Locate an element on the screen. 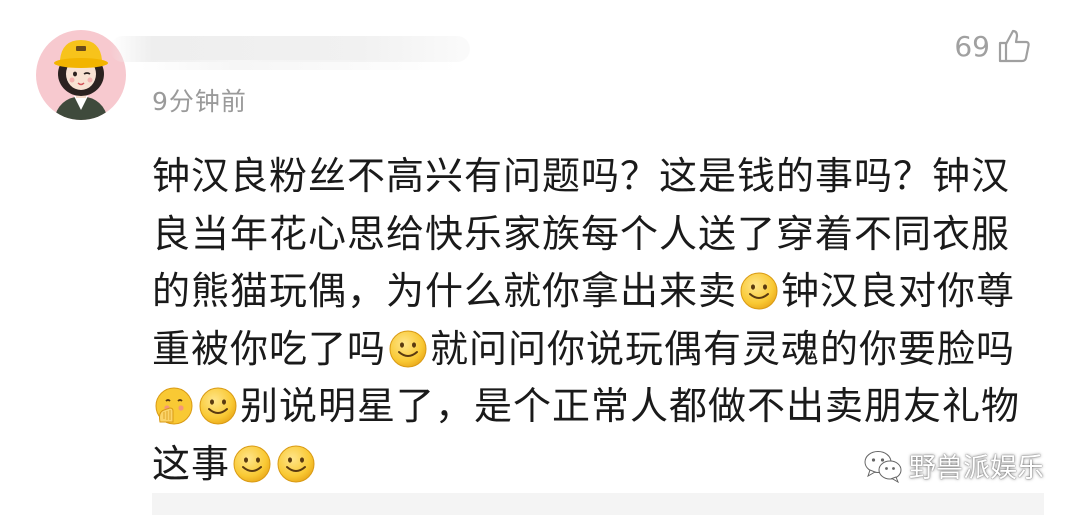 The image size is (1080, 515). like-count: 69 is located at coordinates (972, 46).